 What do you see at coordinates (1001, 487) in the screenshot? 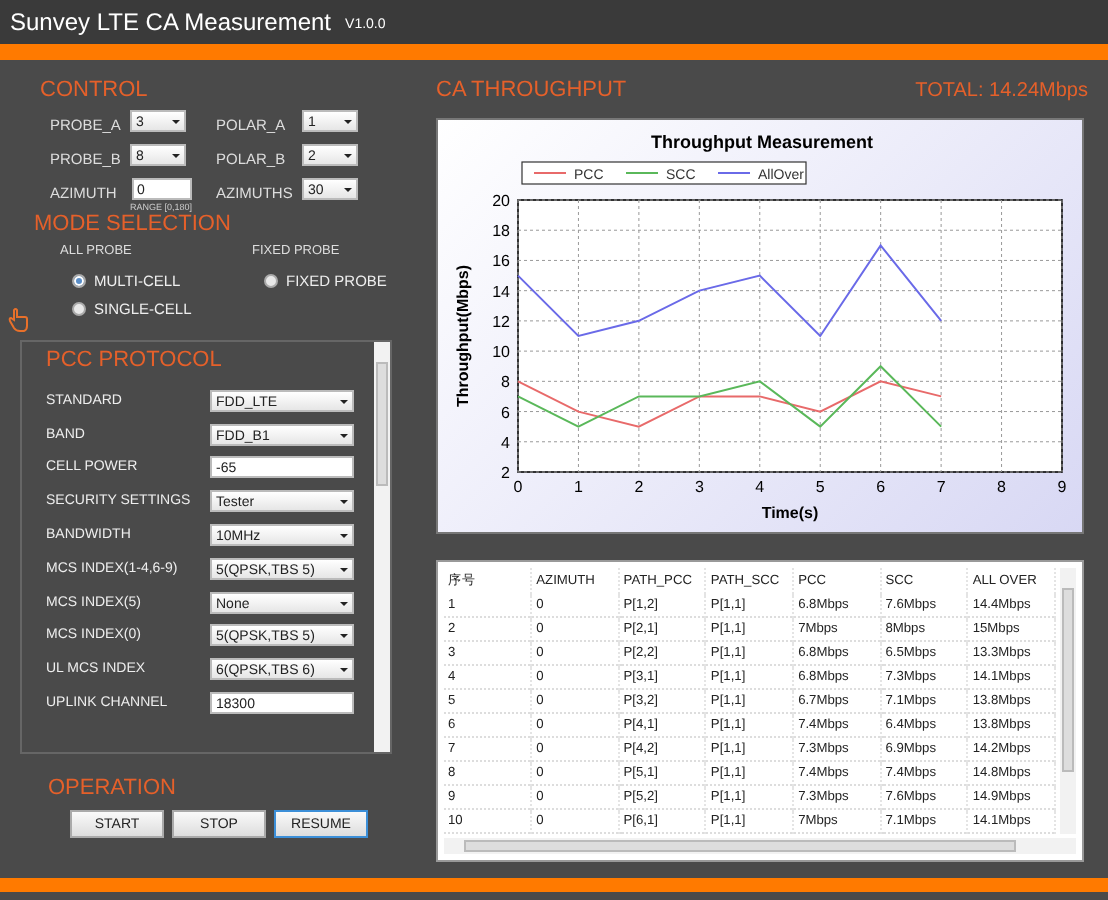
I see `x-tick-label: 8` at bounding box center [1001, 487].